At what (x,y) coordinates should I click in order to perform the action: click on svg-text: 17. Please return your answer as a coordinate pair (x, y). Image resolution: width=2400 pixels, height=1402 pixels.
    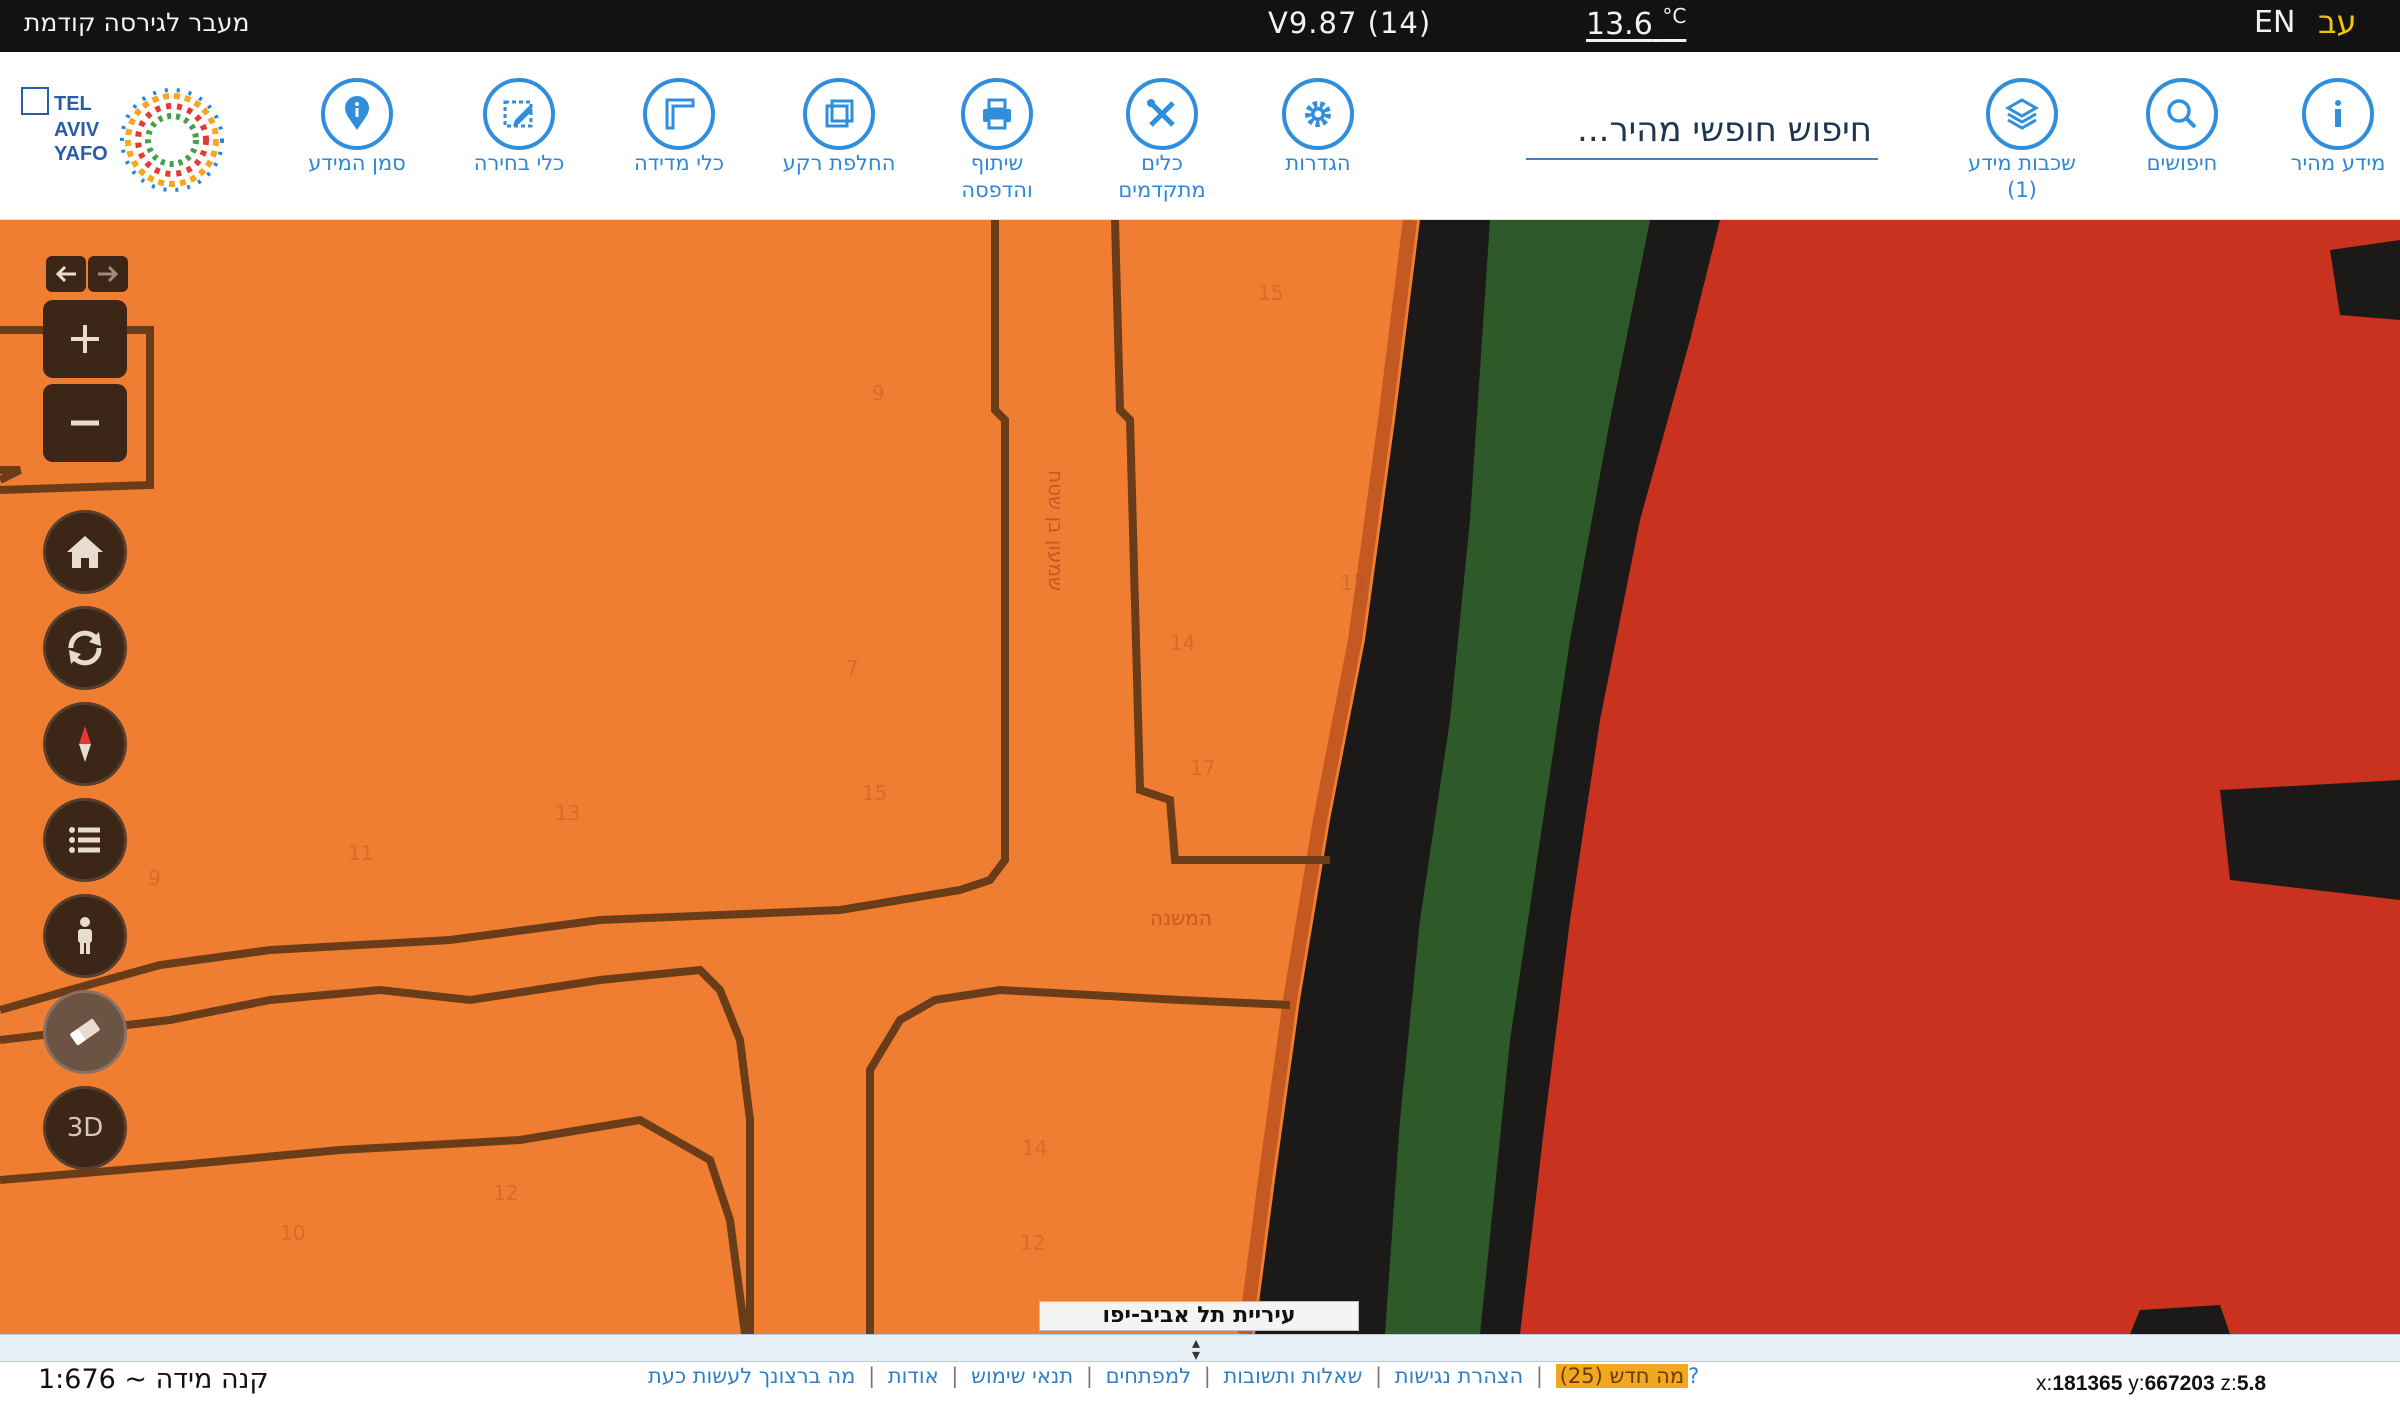
    Looking at the image, I should click on (1202, 768).